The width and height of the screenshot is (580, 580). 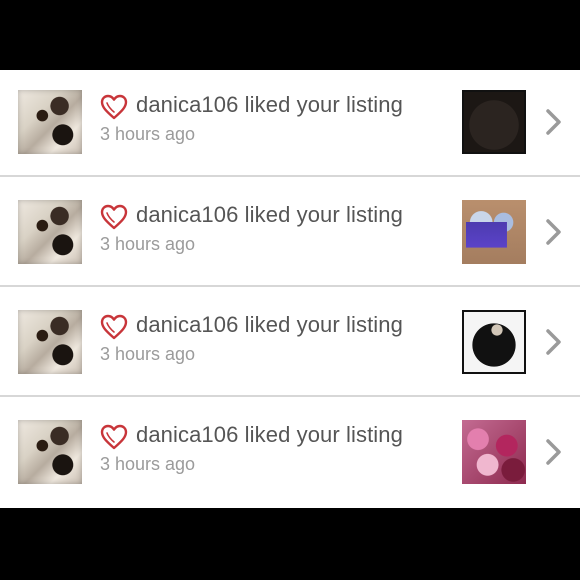 What do you see at coordinates (290, 544) in the screenshot?
I see `bottom-bar` at bounding box center [290, 544].